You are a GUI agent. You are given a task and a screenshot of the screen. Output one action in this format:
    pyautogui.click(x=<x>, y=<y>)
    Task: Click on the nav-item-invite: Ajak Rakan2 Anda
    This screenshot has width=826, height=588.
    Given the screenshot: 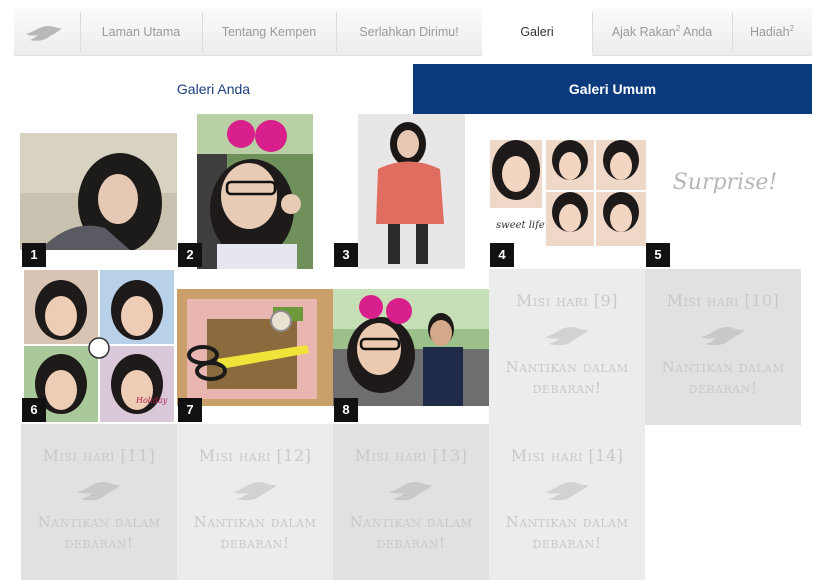 What is the action you would take?
    pyautogui.click(x=662, y=32)
    